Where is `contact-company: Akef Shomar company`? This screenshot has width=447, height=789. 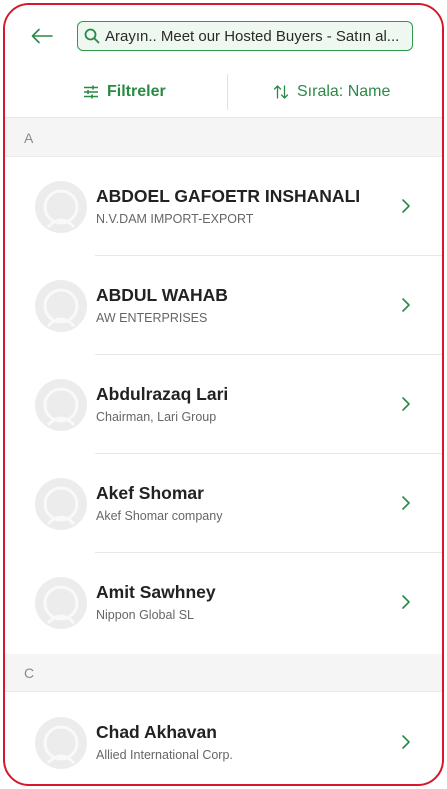 contact-company: Akef Shomar company is located at coordinates (159, 516).